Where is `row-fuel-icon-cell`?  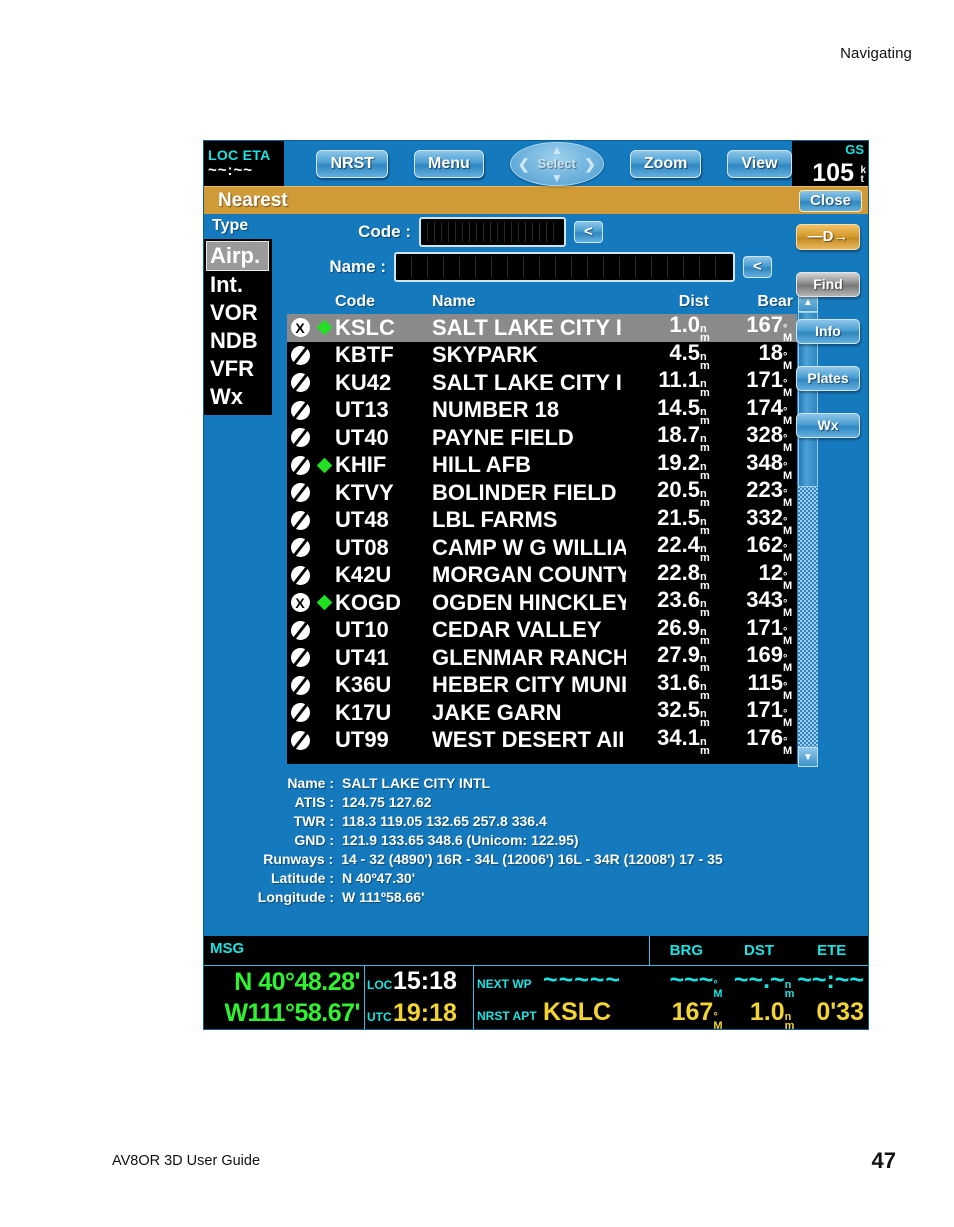 row-fuel-icon-cell is located at coordinates (324, 465).